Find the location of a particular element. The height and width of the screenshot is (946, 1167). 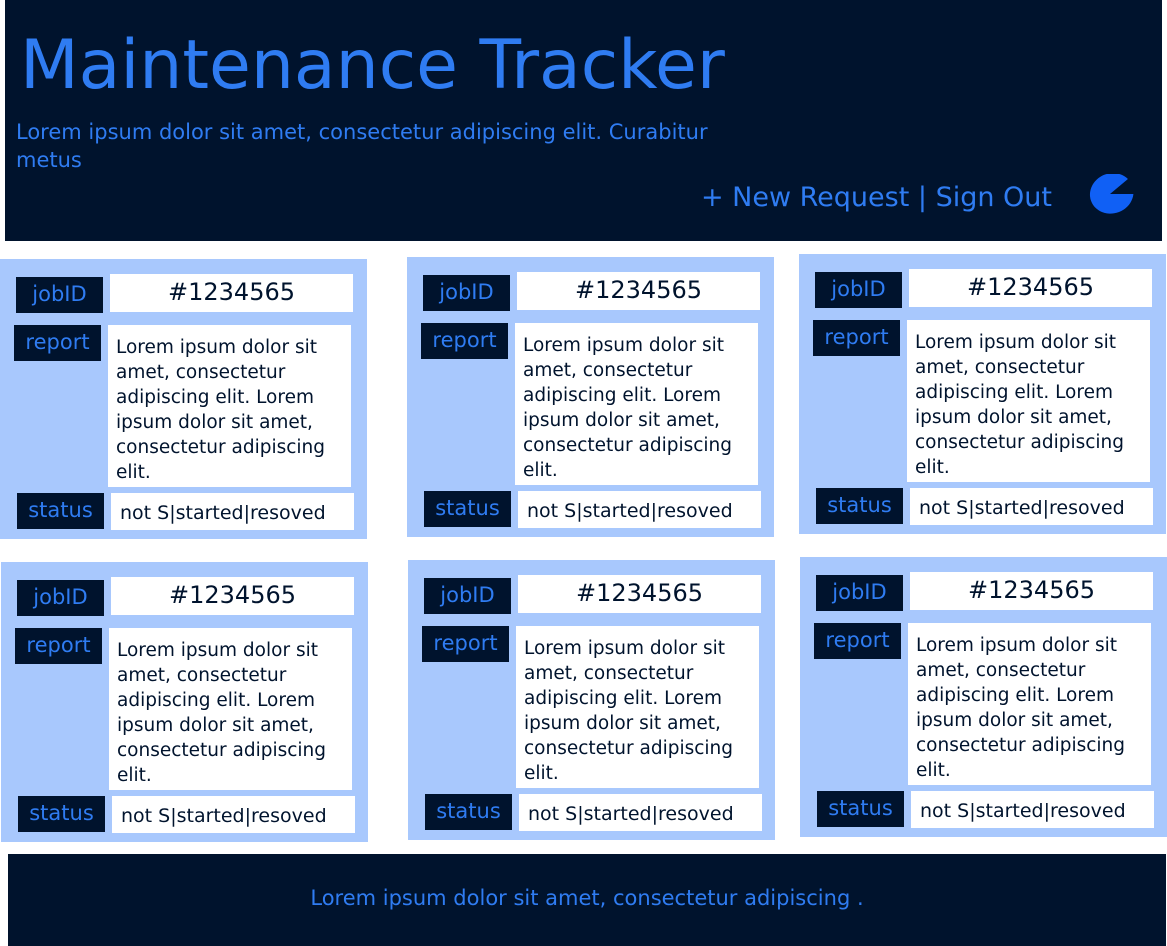

new-request-link: + New Request is located at coordinates (805, 197).